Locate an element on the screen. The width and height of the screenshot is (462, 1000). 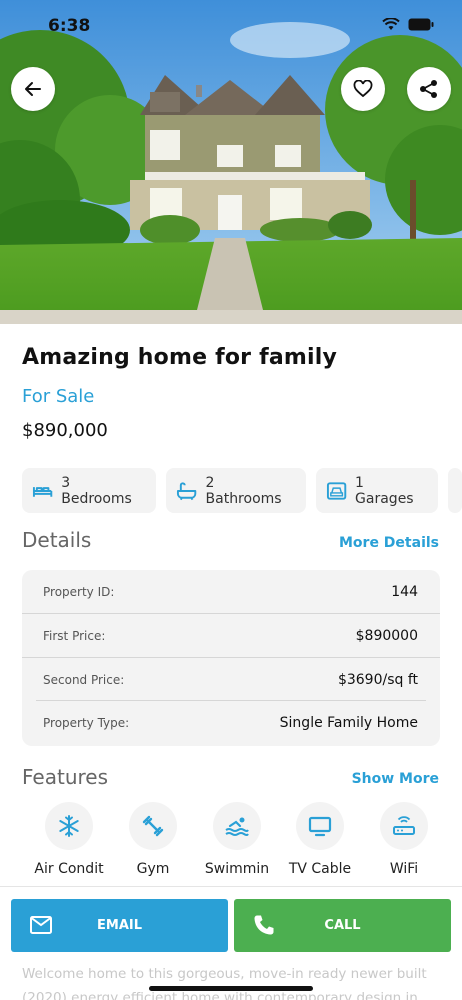
status-time: 6:38 is located at coordinates (69, 26).